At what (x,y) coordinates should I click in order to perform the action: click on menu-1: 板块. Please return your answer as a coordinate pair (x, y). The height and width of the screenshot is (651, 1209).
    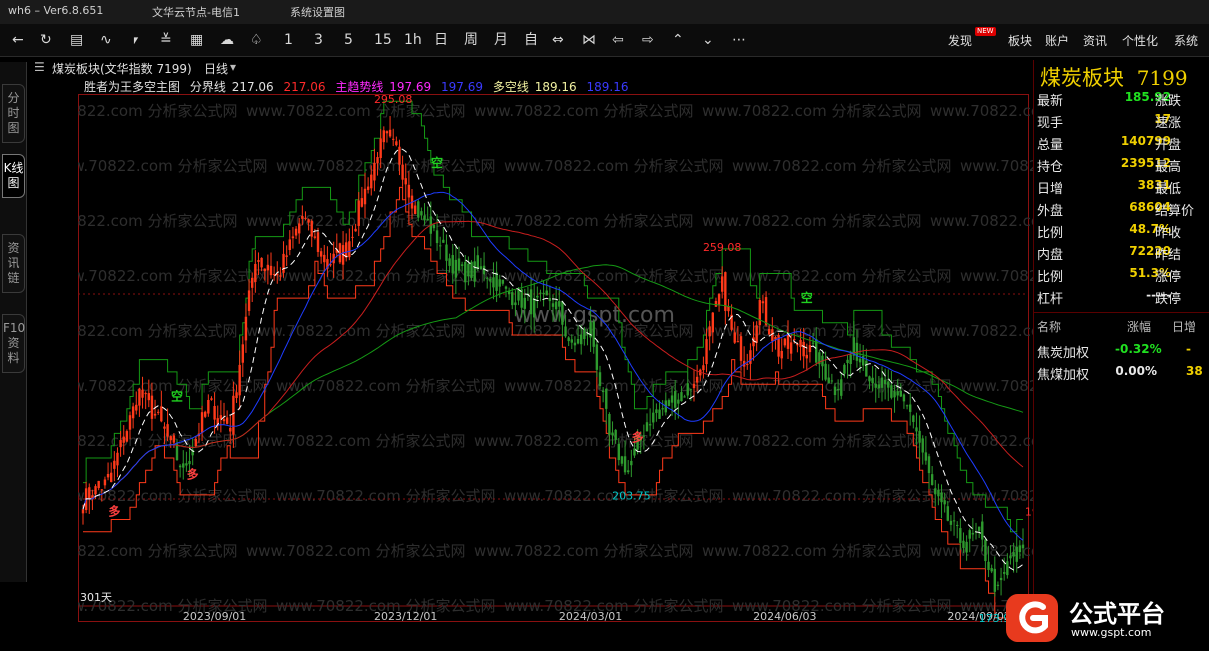
    Looking at the image, I should click on (1020, 40).